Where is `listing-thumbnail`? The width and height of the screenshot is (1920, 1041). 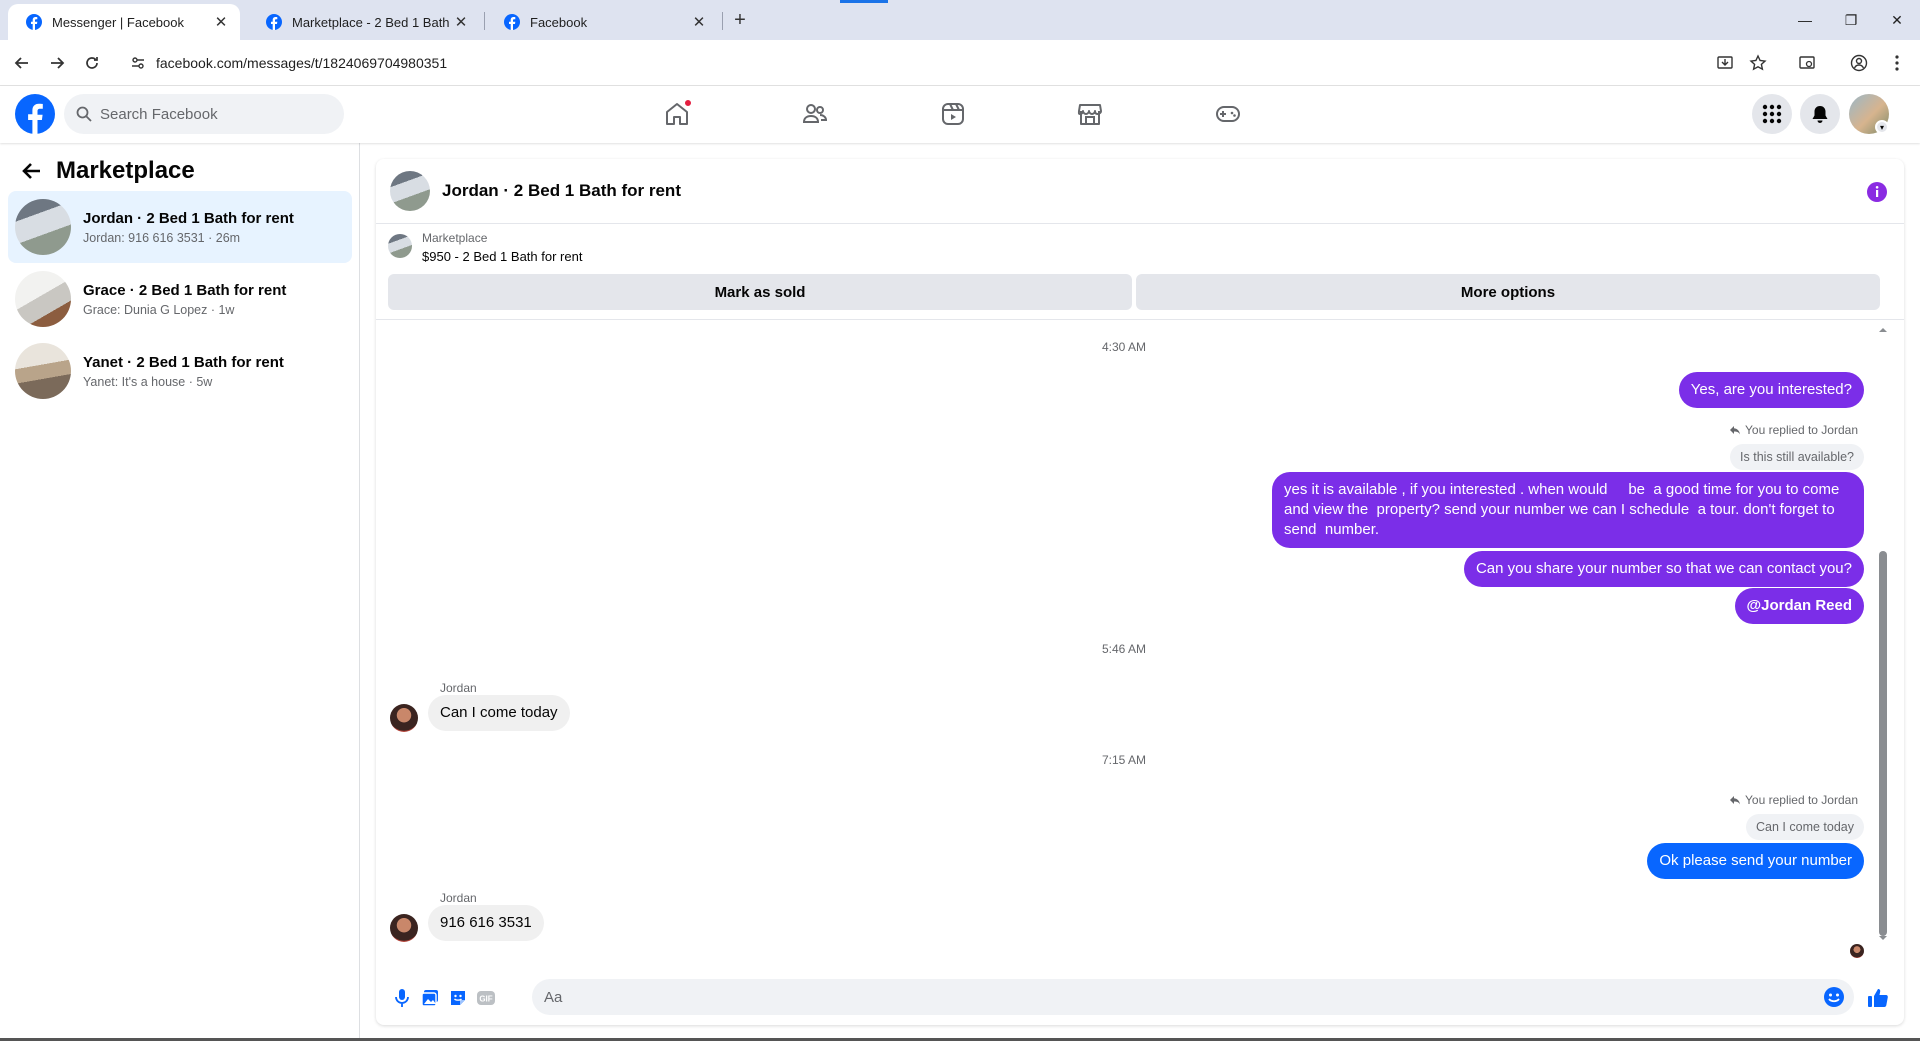 listing-thumbnail is located at coordinates (410, 191).